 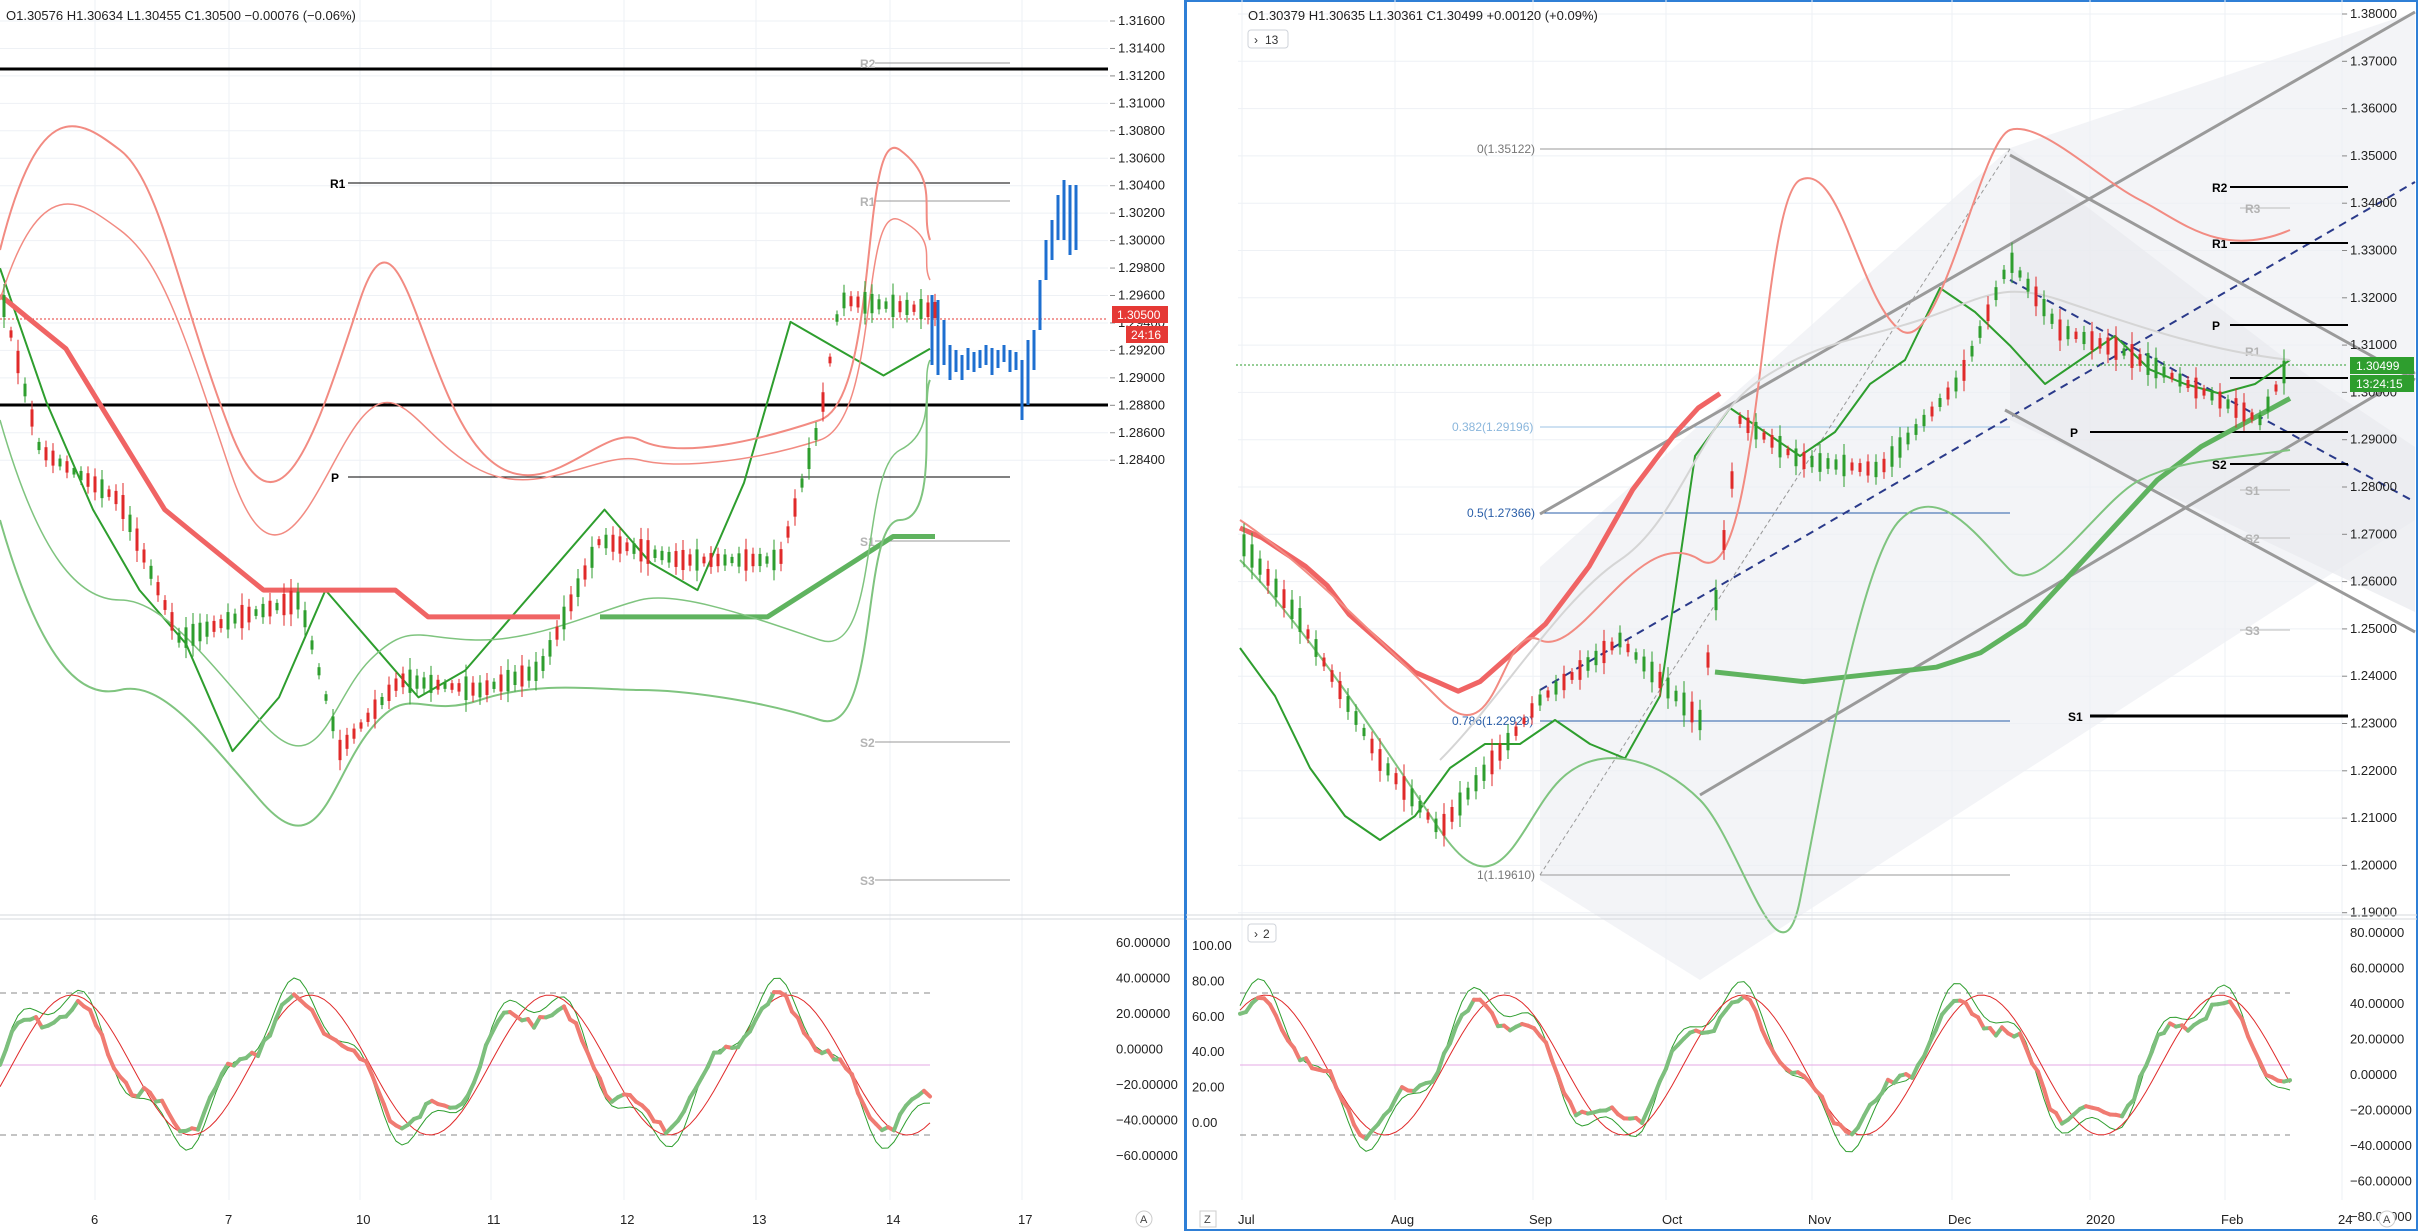 I want to click on price-tick-label: 1.31000, so click(x=2373, y=344).